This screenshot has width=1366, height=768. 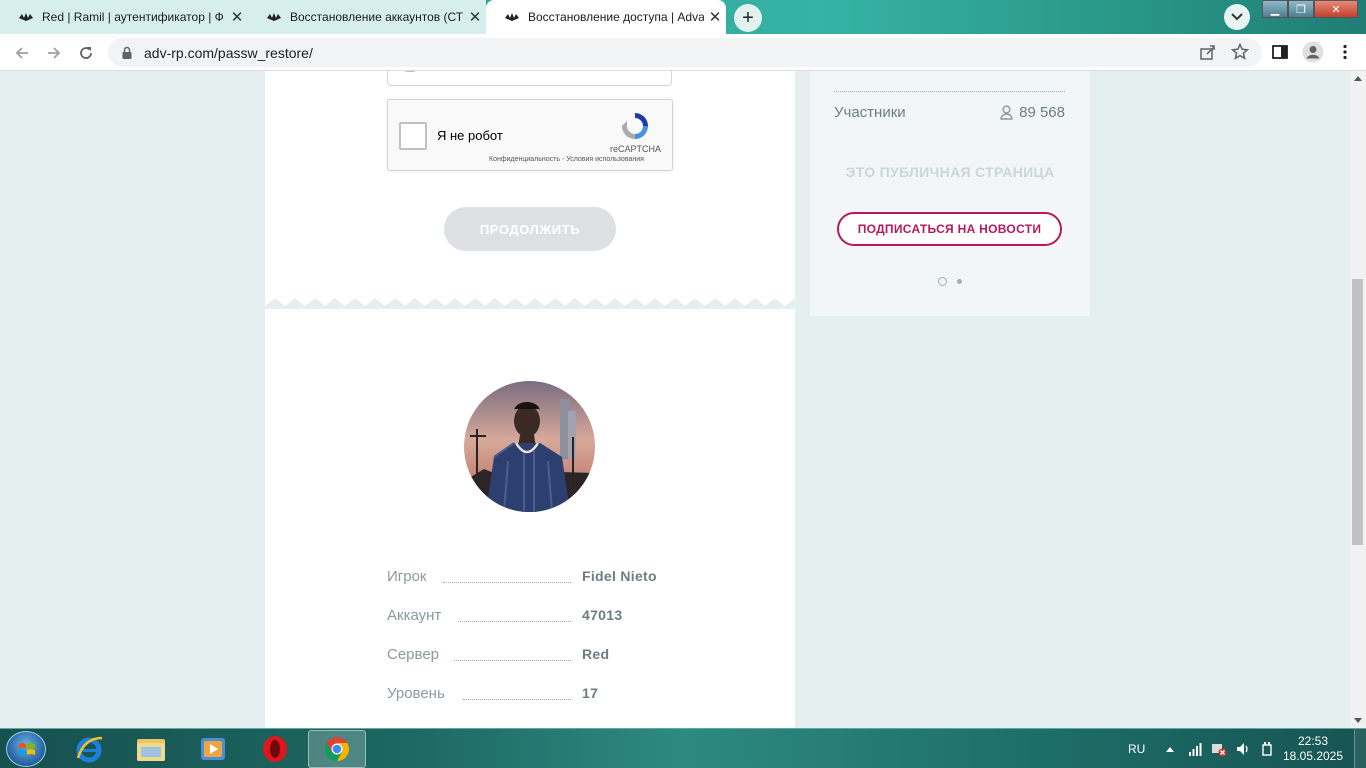 What do you see at coordinates (410, 71) in the screenshot?
I see `input-field-icon` at bounding box center [410, 71].